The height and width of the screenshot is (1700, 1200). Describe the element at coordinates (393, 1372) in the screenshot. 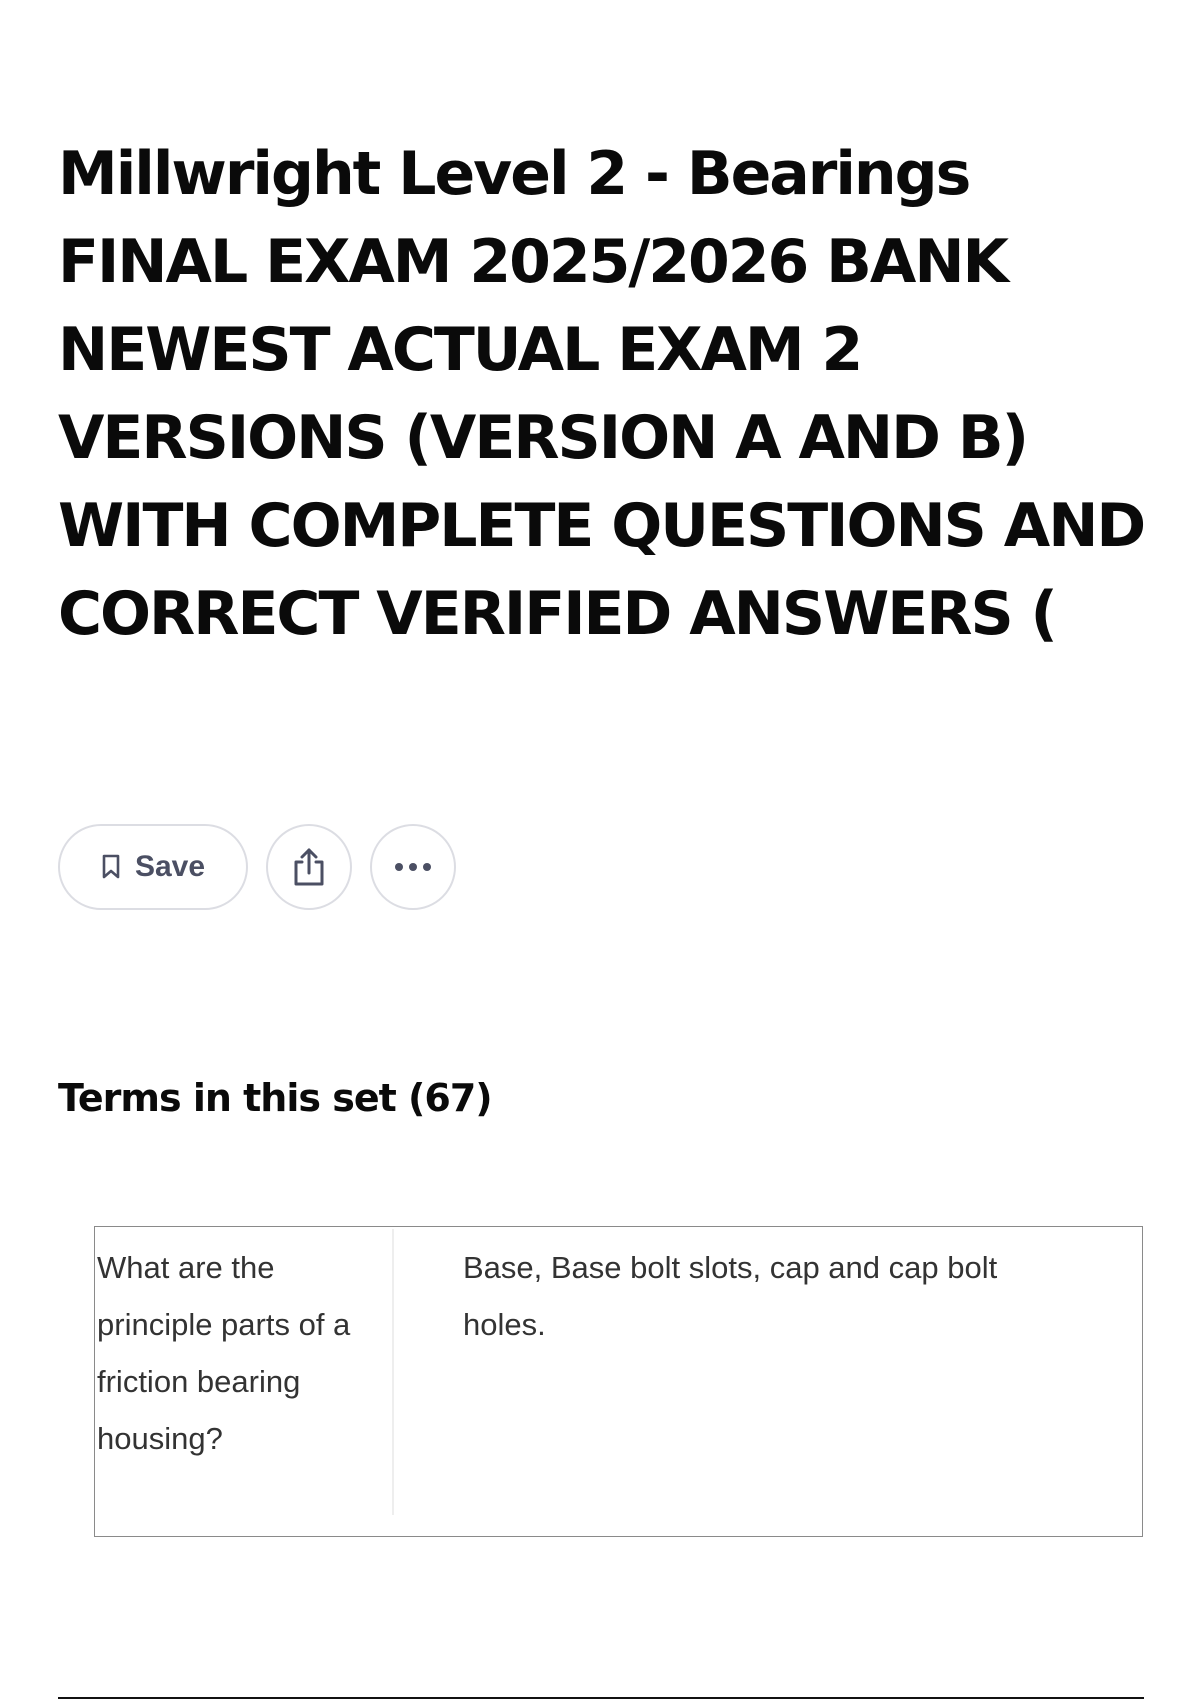

I see `term-divider` at that location.